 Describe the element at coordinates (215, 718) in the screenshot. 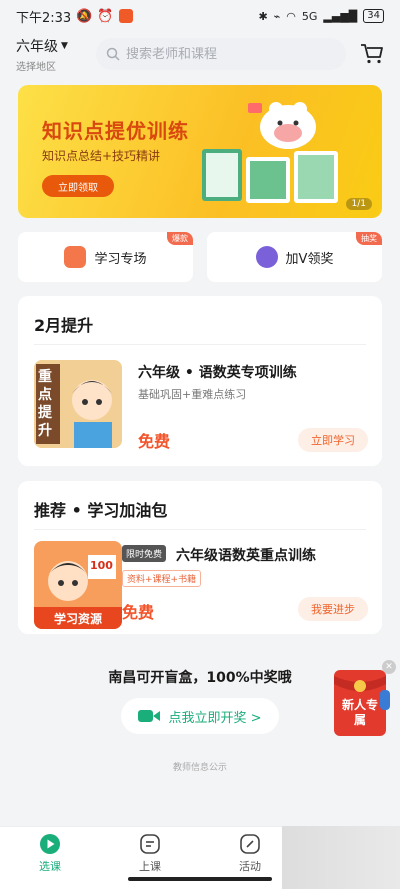

I see `draw-prize-label: 点我立即开奖 >` at that location.